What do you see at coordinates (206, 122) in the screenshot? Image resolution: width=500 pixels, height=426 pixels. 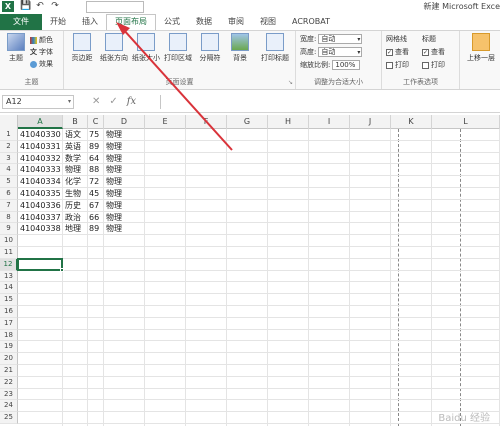 I see `column-header-f: F` at bounding box center [206, 122].